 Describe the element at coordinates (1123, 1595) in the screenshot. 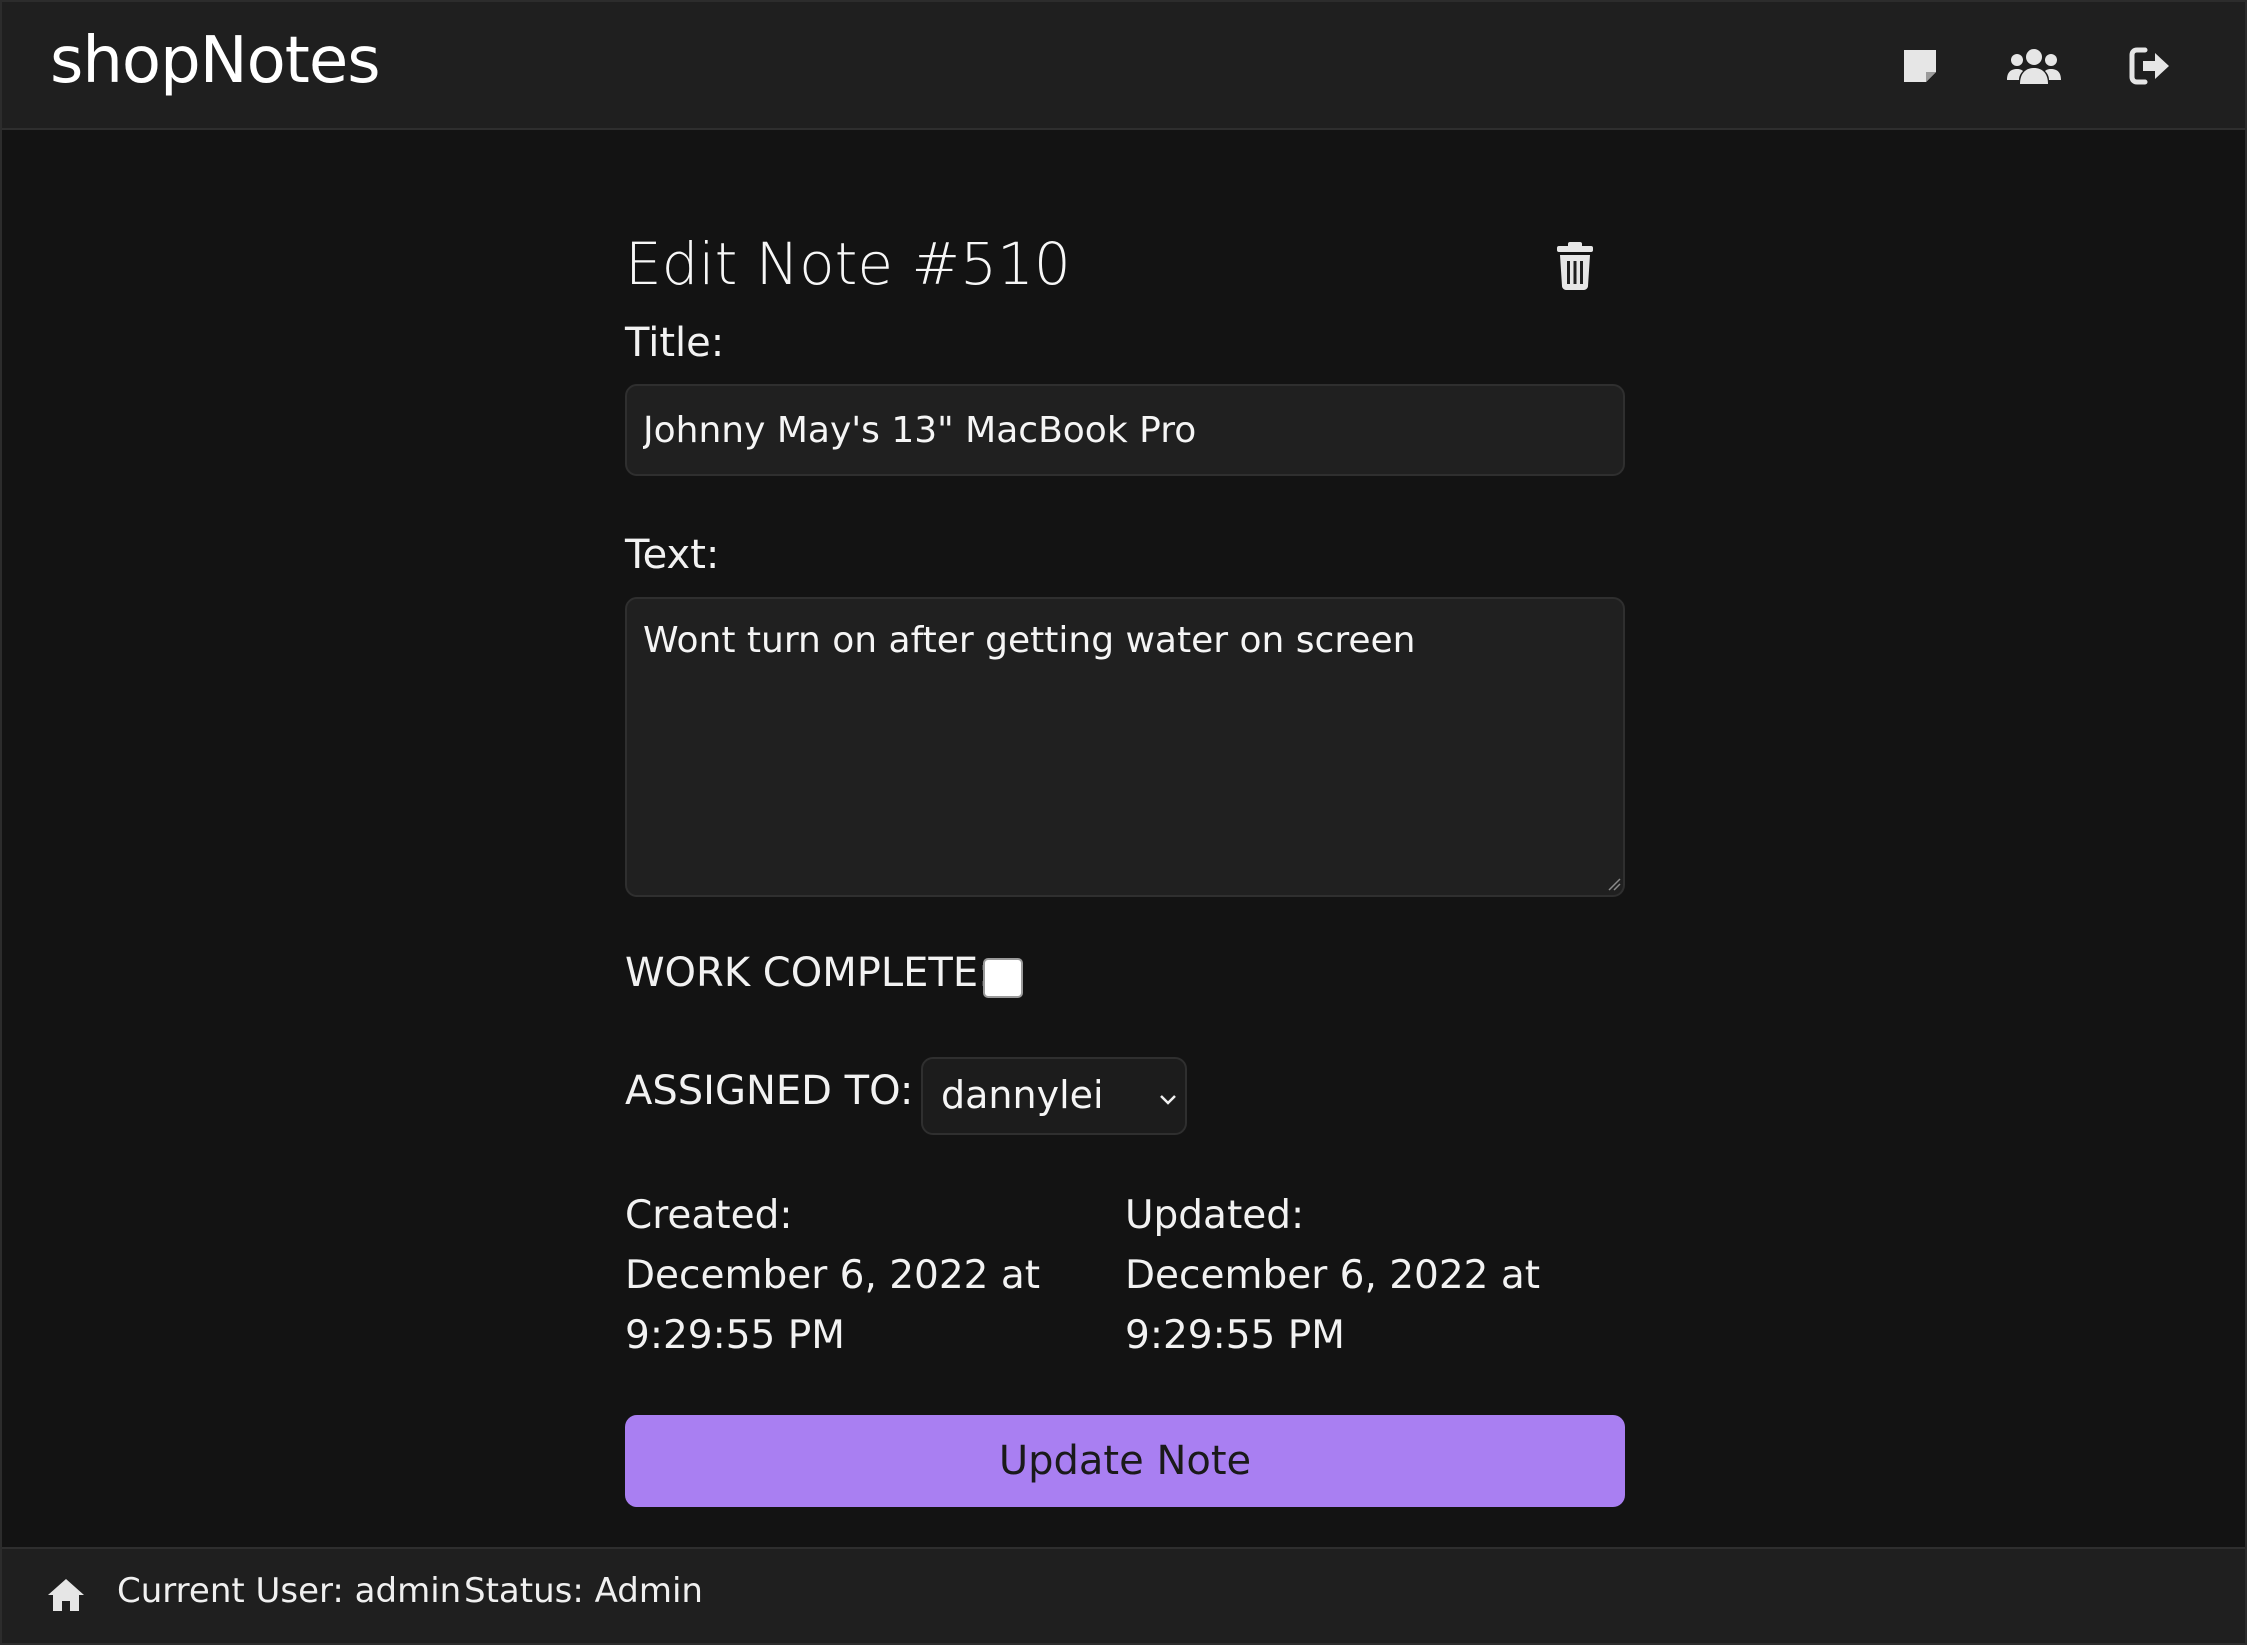

I see `footer-bar: Current User: admin Status: Admin` at that location.